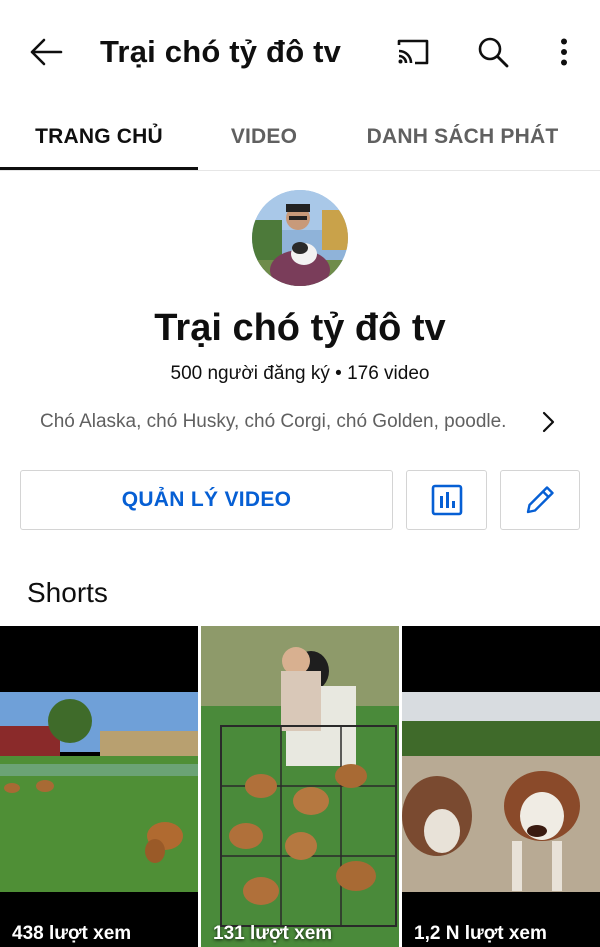 The image size is (600, 947). I want to click on pencil-icon, so click(540, 500).